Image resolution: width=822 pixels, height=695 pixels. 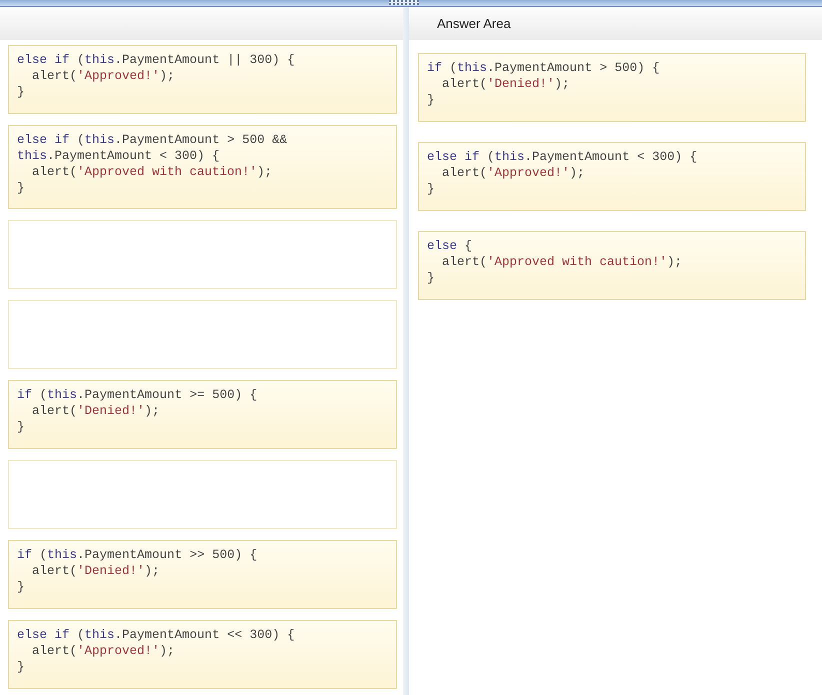 I want to click on code-line: if (this.PaymentAmount > 500) {, so click(x=543, y=68).